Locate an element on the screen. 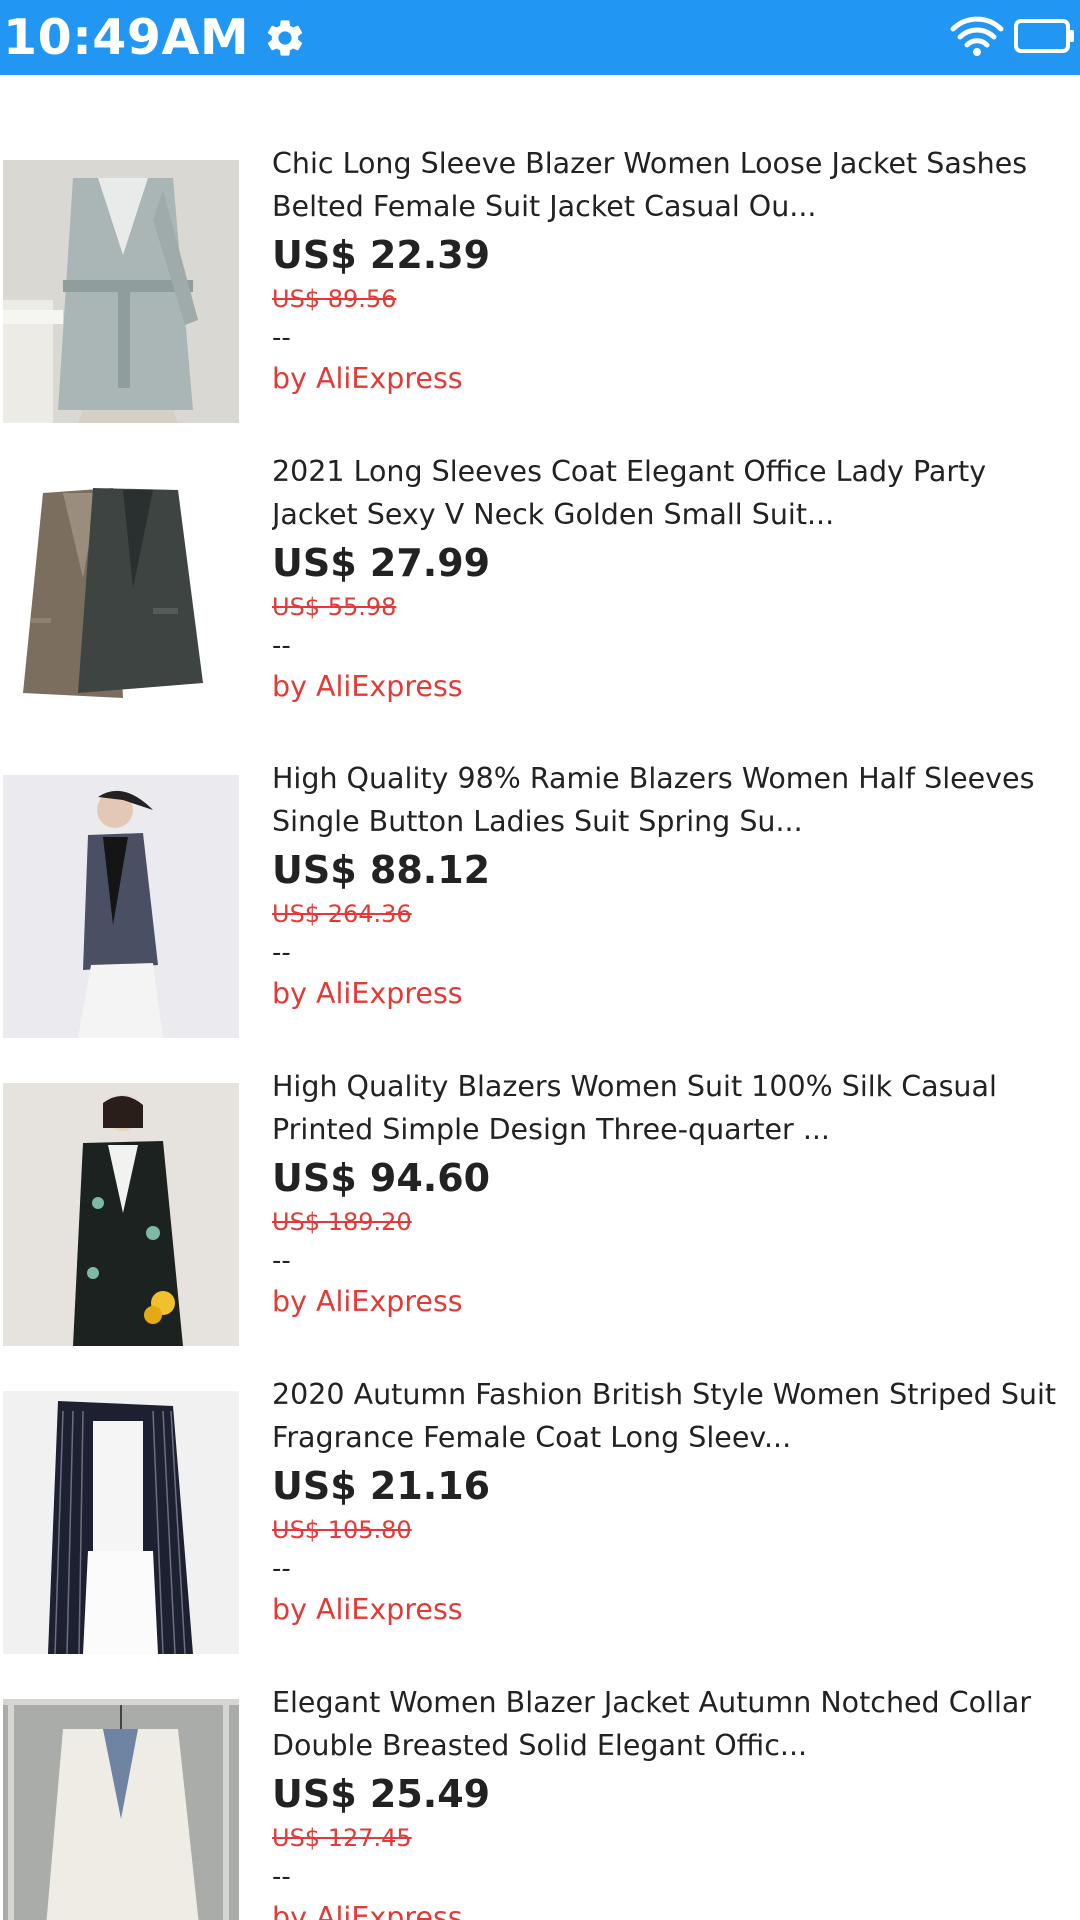 The image size is (1080, 1920). product-price: US$ 25.49 is located at coordinates (381, 1794).